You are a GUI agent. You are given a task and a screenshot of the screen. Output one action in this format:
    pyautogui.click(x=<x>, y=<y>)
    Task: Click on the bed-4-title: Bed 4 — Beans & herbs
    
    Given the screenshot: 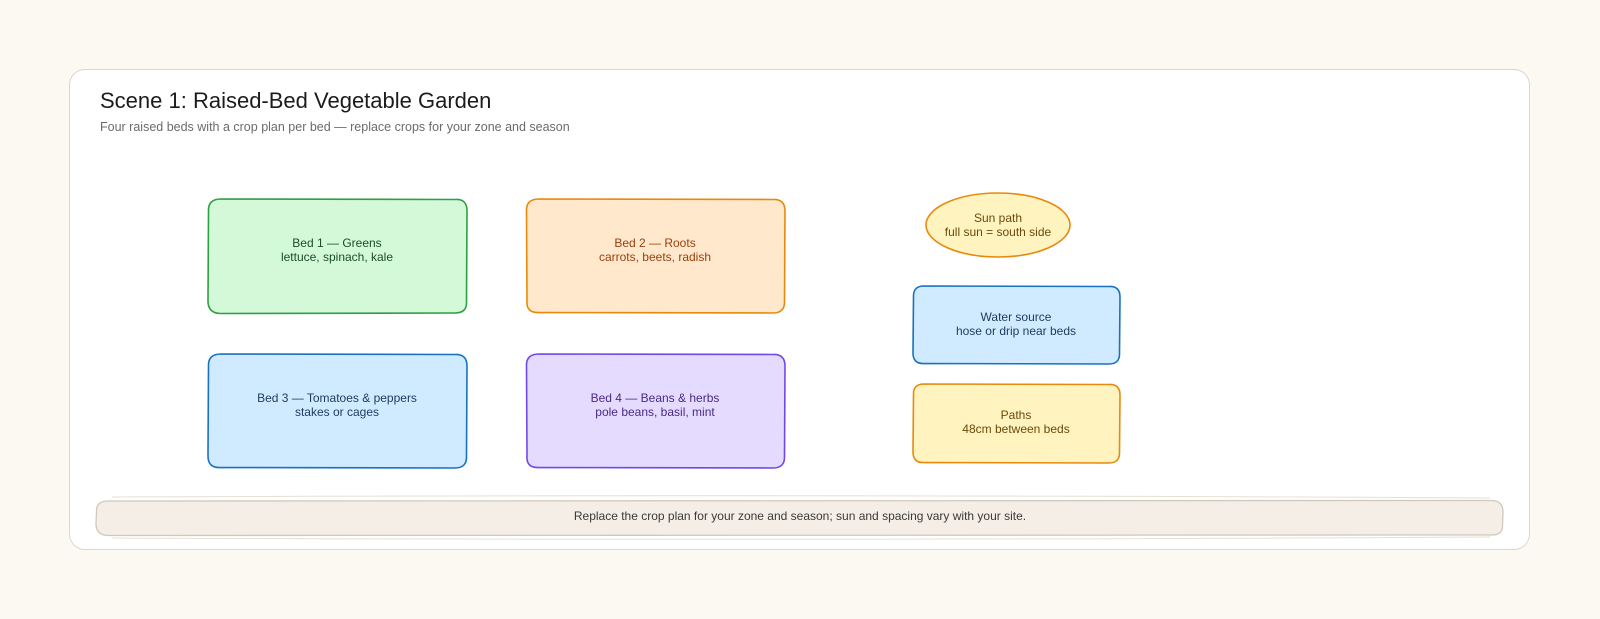 What is the action you would take?
    pyautogui.click(x=655, y=398)
    